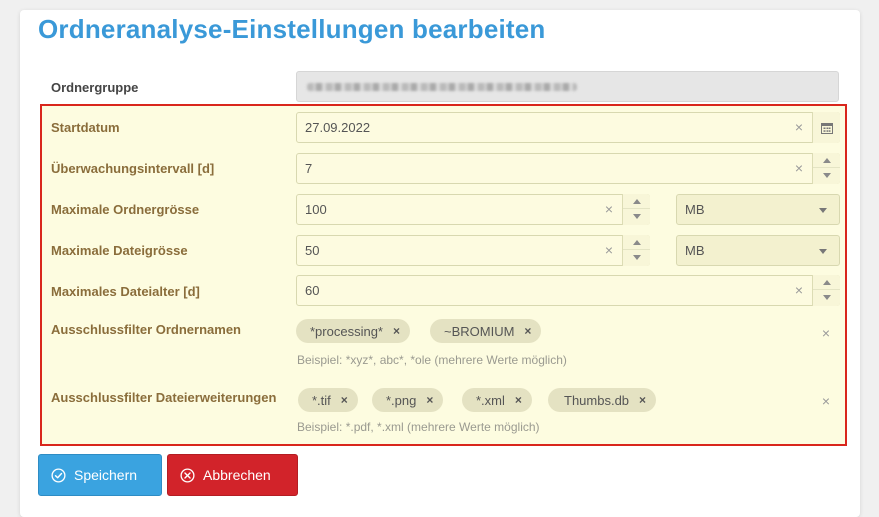 The height and width of the screenshot is (517, 879). Describe the element at coordinates (609, 209) in the screenshot. I see `max-folder-size-clear-icon: ×` at that location.